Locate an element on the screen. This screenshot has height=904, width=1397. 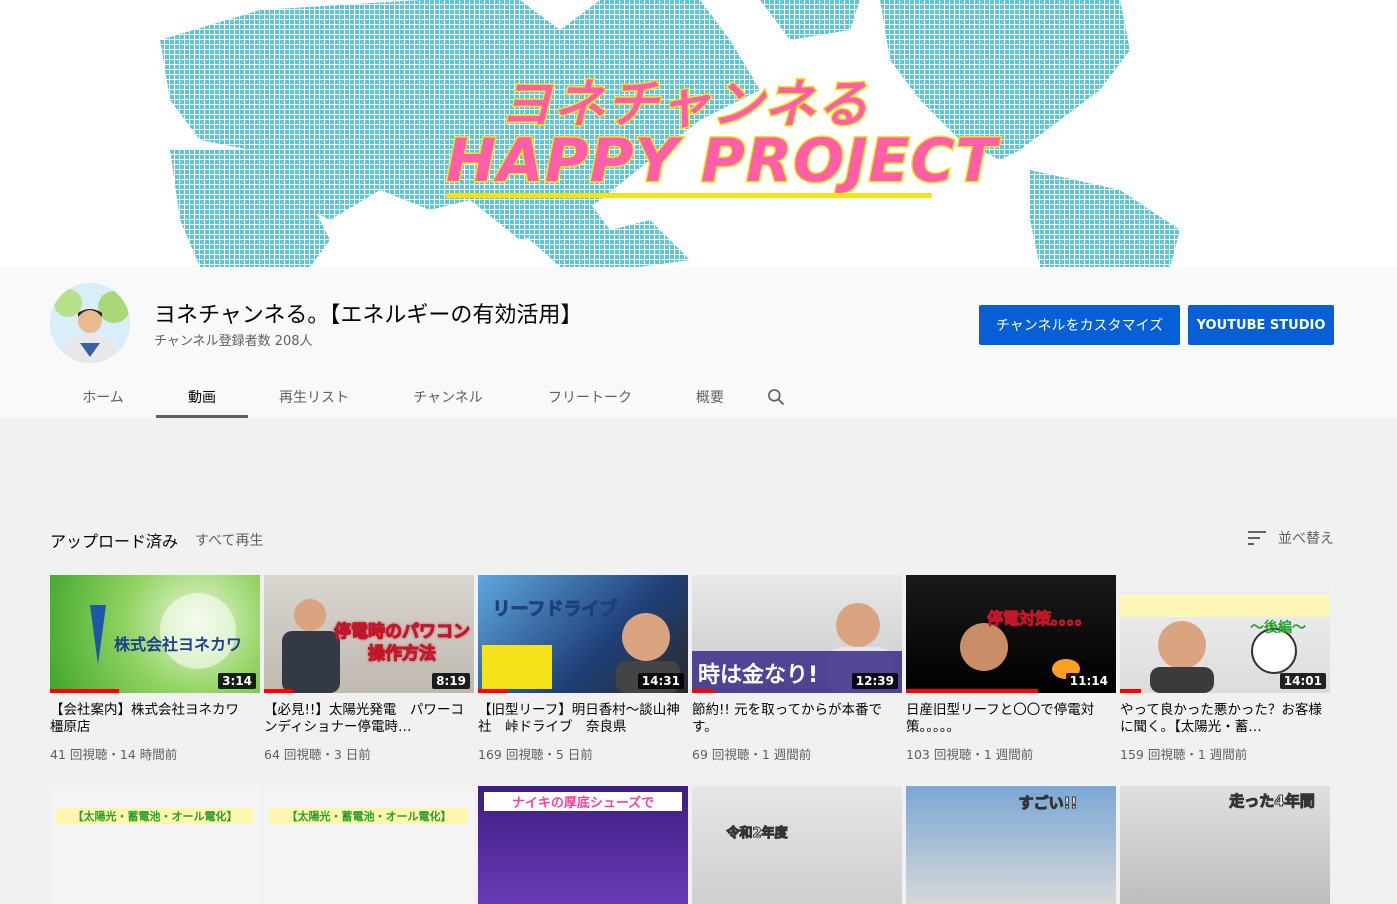
video-thumbnail: 株式会社ヨネカワ 3:14 is located at coordinates (155, 634).